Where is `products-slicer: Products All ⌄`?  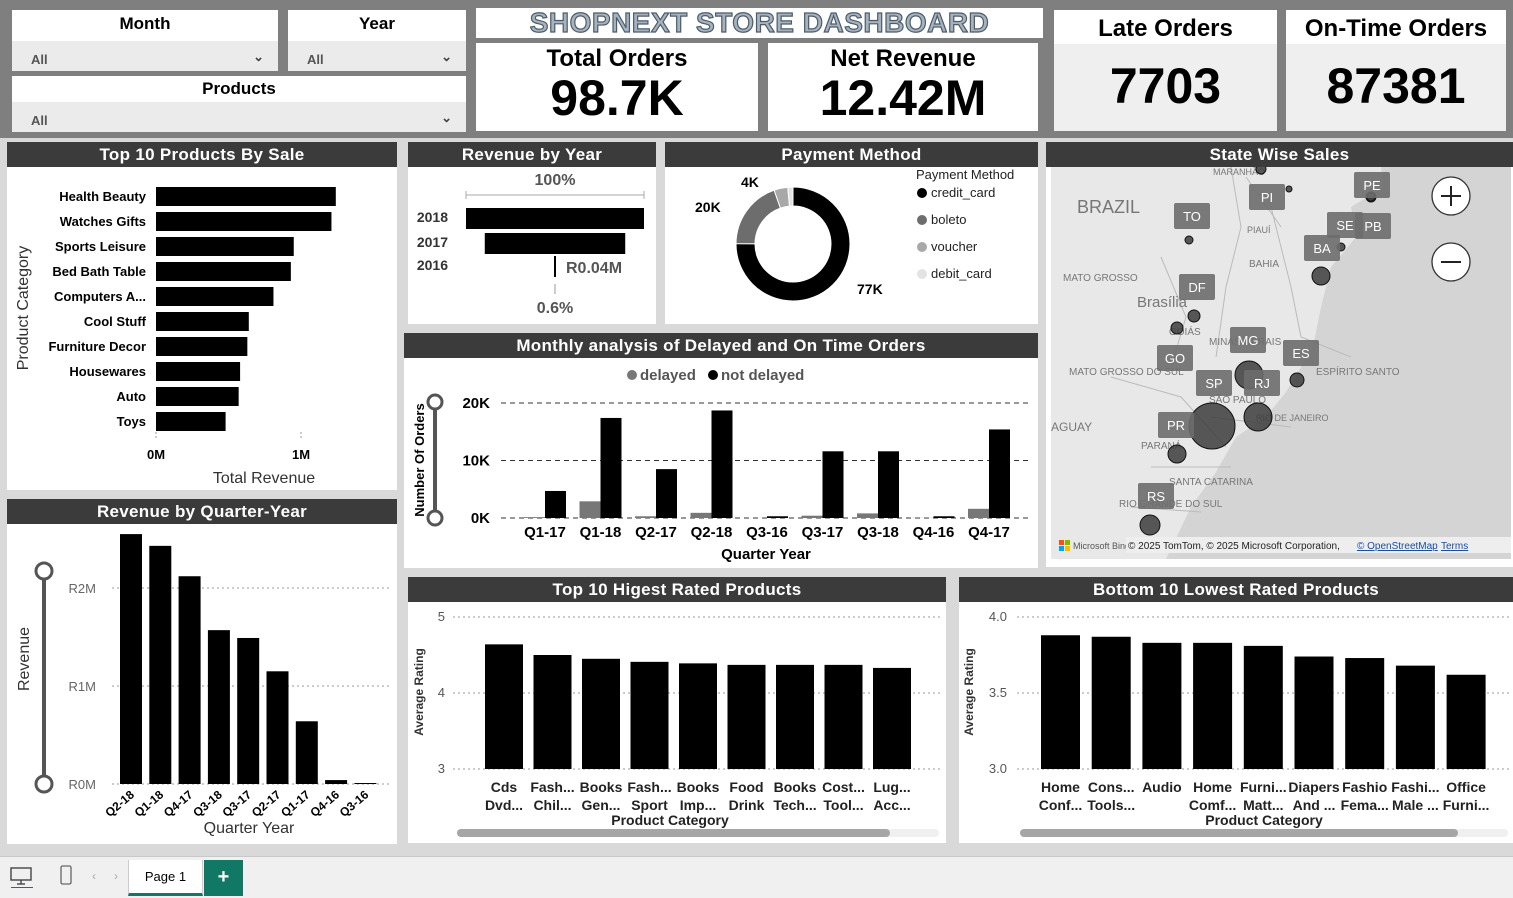
products-slicer: Products All ⌄ is located at coordinates (239, 104).